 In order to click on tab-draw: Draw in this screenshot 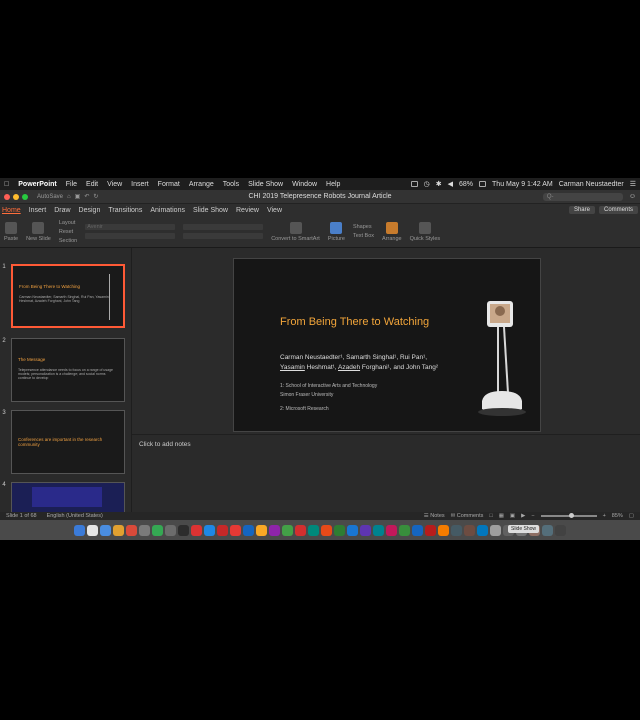, I will do `click(66, 210)`.